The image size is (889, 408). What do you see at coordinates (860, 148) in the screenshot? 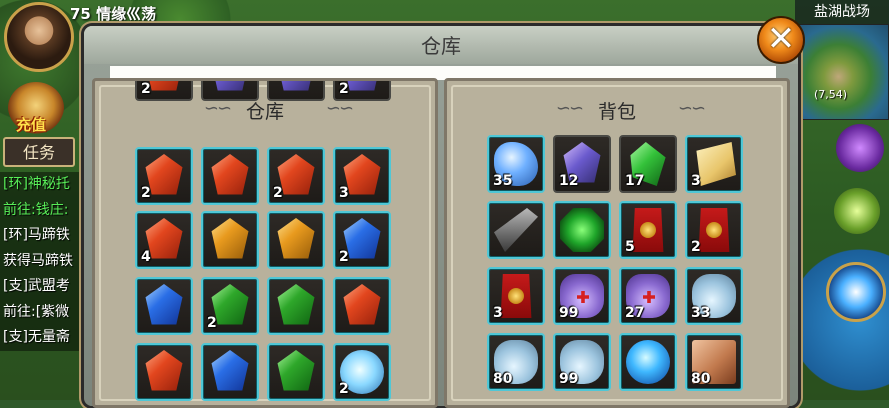
I see `gem-cube-icon` at bounding box center [860, 148].